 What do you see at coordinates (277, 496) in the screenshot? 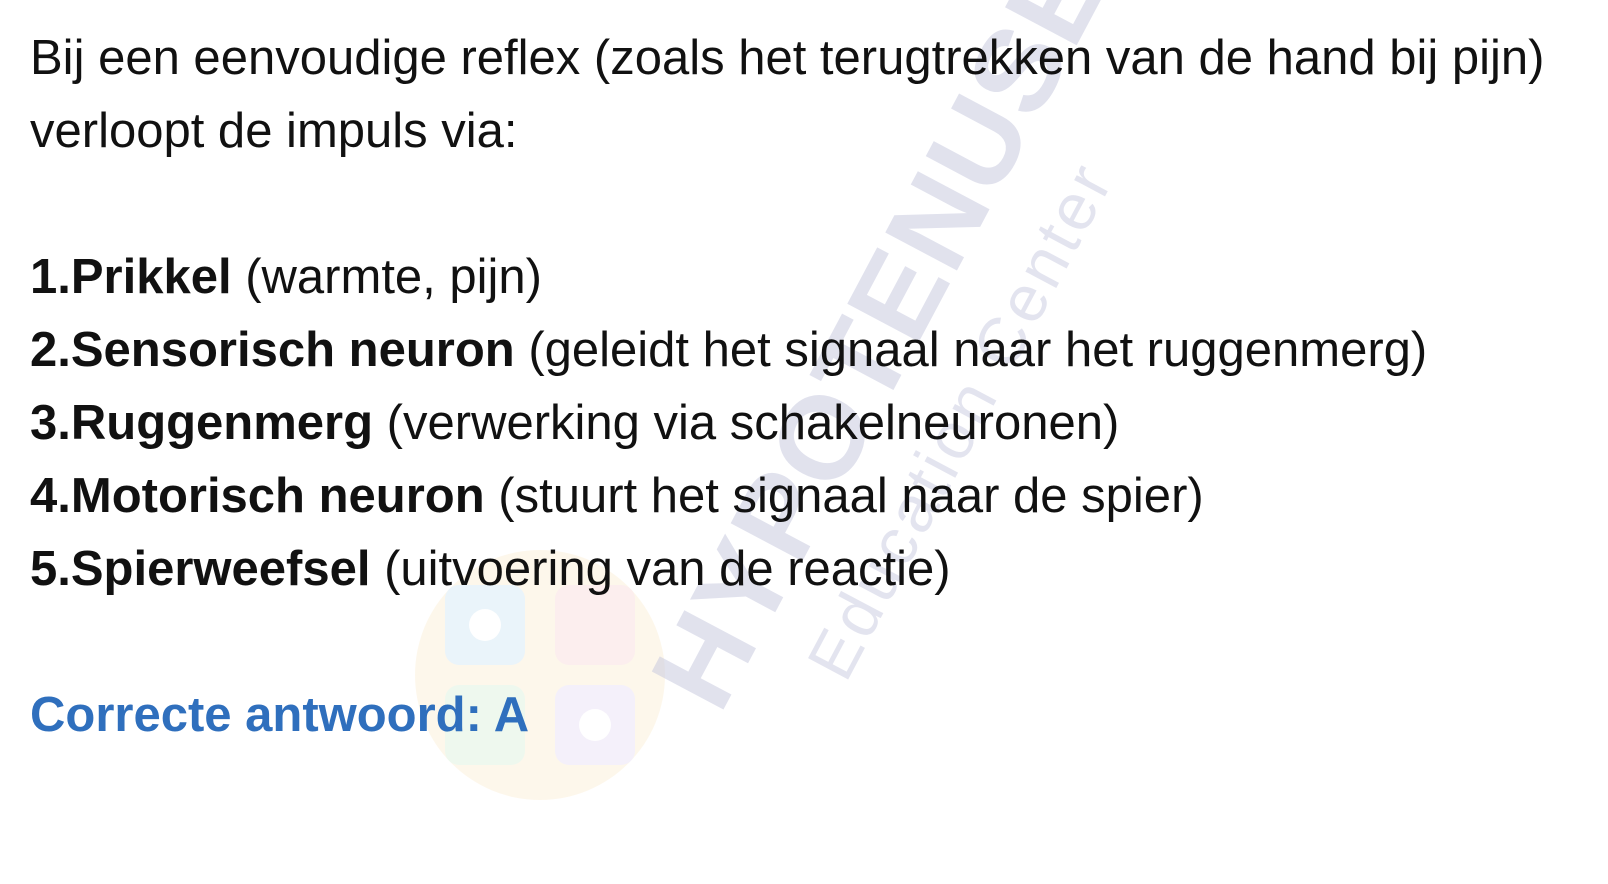
I see `step-title: Motorisch neuron` at bounding box center [277, 496].